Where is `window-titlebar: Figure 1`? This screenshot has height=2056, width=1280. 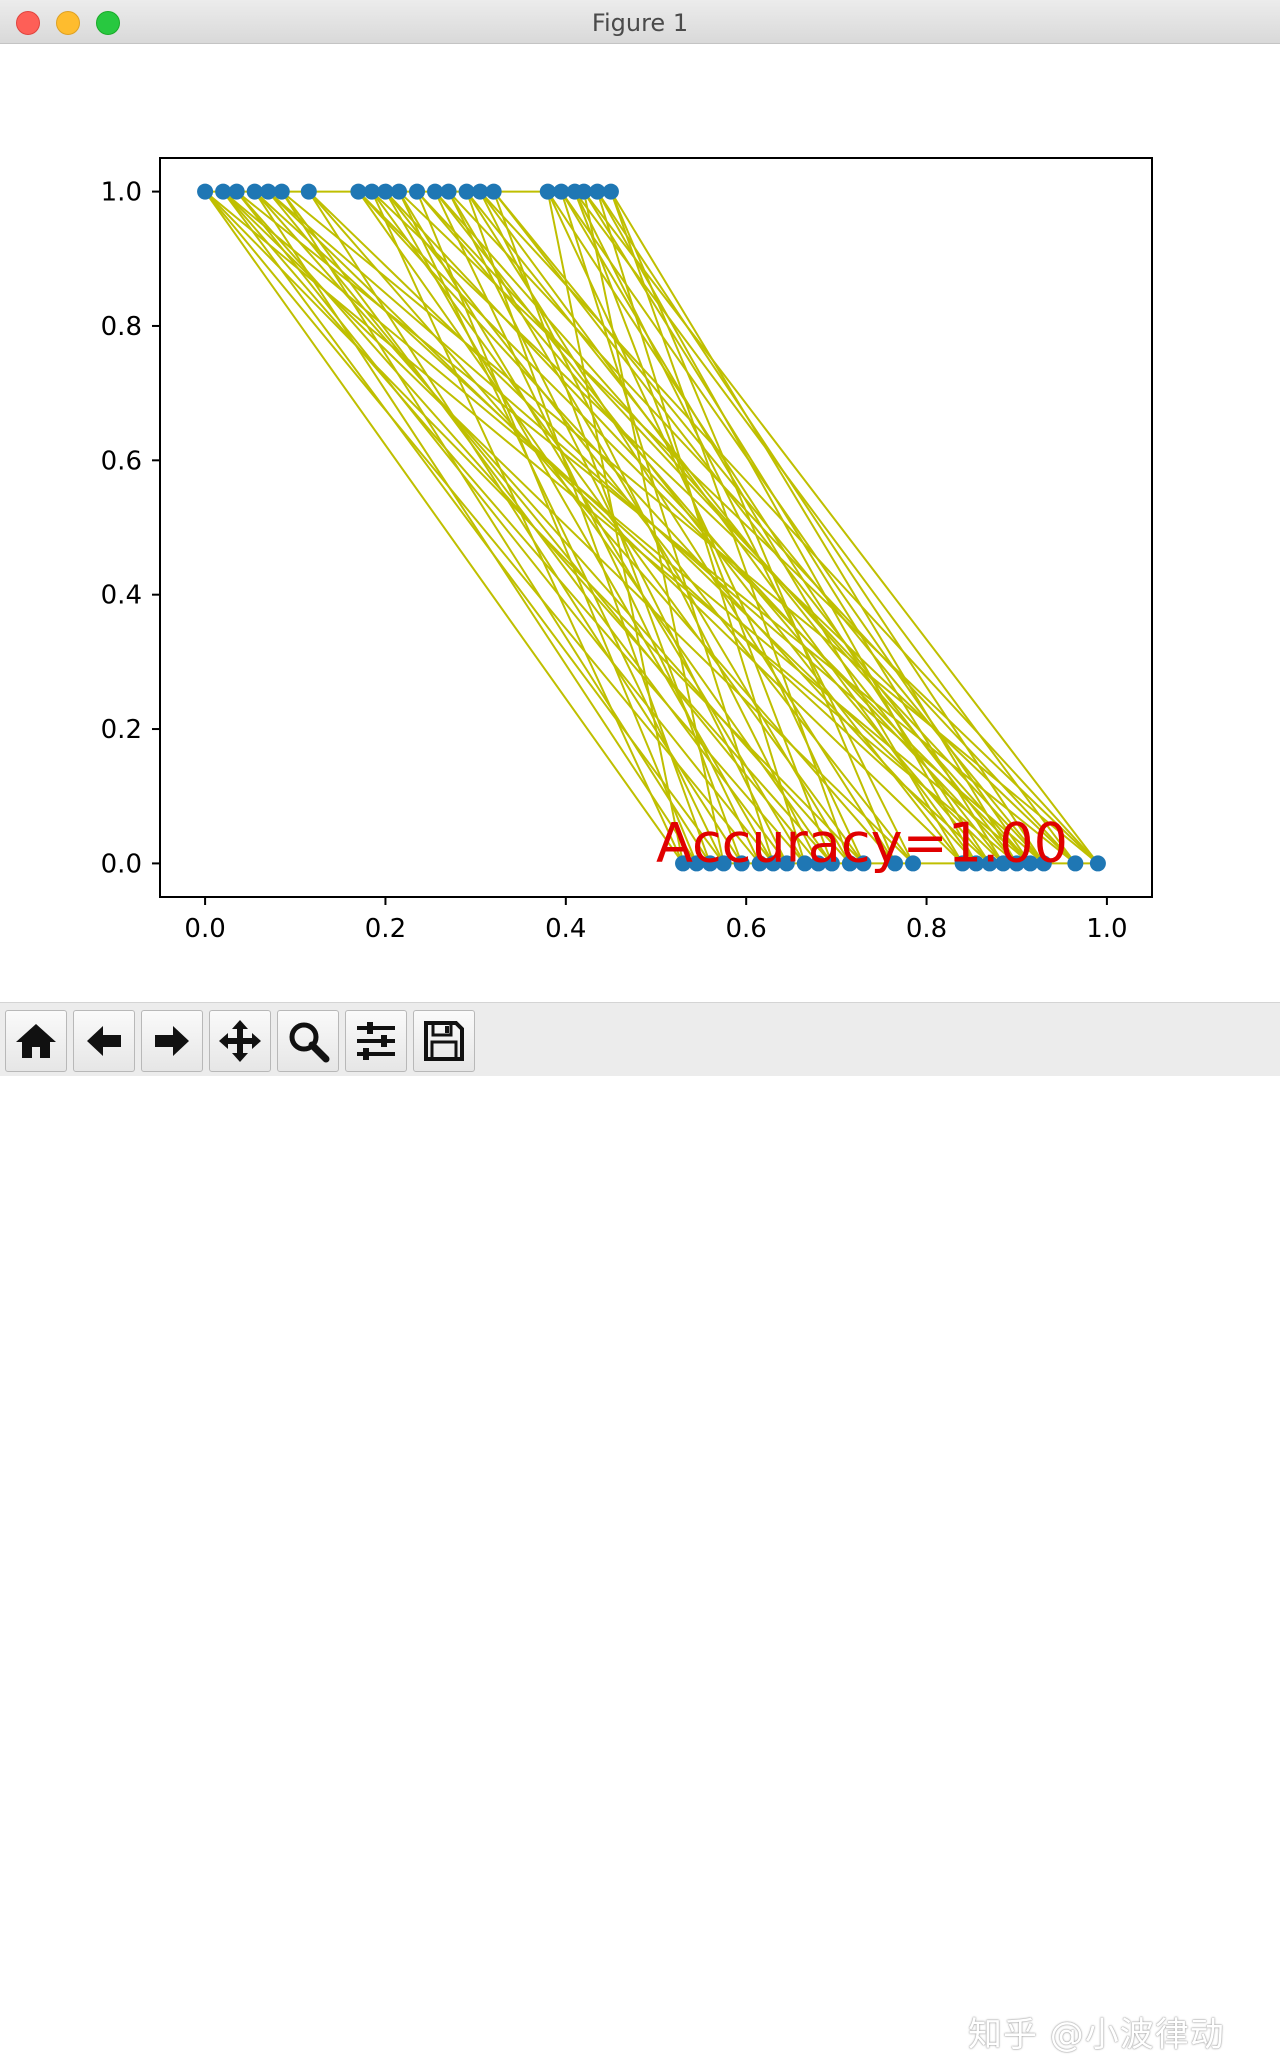
window-titlebar: Figure 1 is located at coordinates (640, 22).